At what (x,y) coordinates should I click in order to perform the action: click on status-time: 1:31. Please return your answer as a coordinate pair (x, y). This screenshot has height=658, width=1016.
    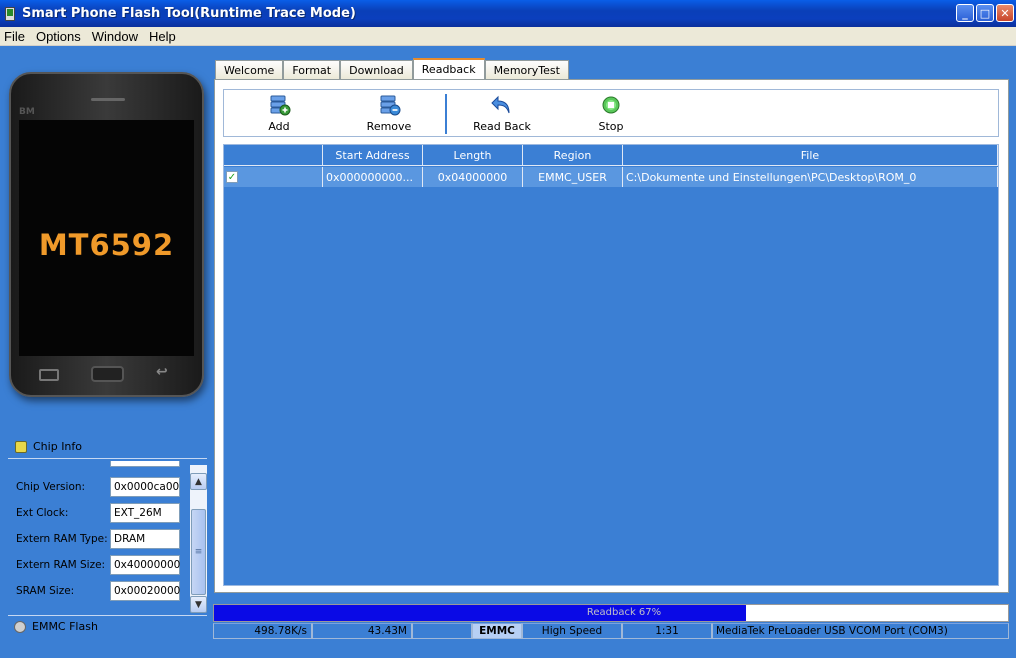
    Looking at the image, I should click on (667, 631).